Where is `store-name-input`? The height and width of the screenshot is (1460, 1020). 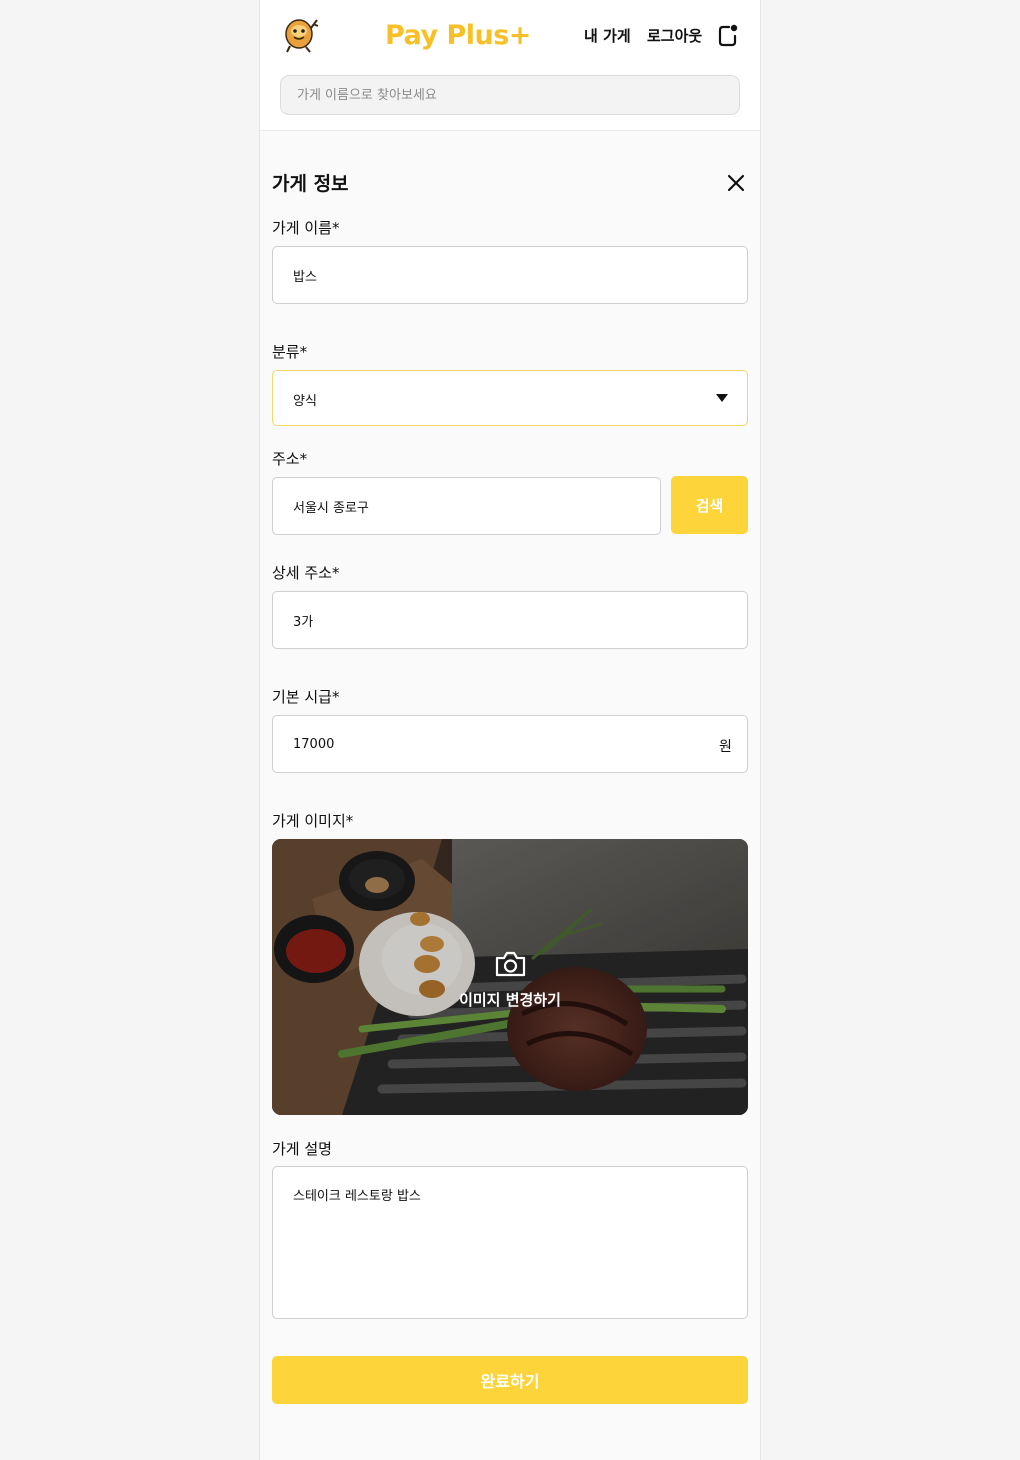
store-name-input is located at coordinates (510, 275).